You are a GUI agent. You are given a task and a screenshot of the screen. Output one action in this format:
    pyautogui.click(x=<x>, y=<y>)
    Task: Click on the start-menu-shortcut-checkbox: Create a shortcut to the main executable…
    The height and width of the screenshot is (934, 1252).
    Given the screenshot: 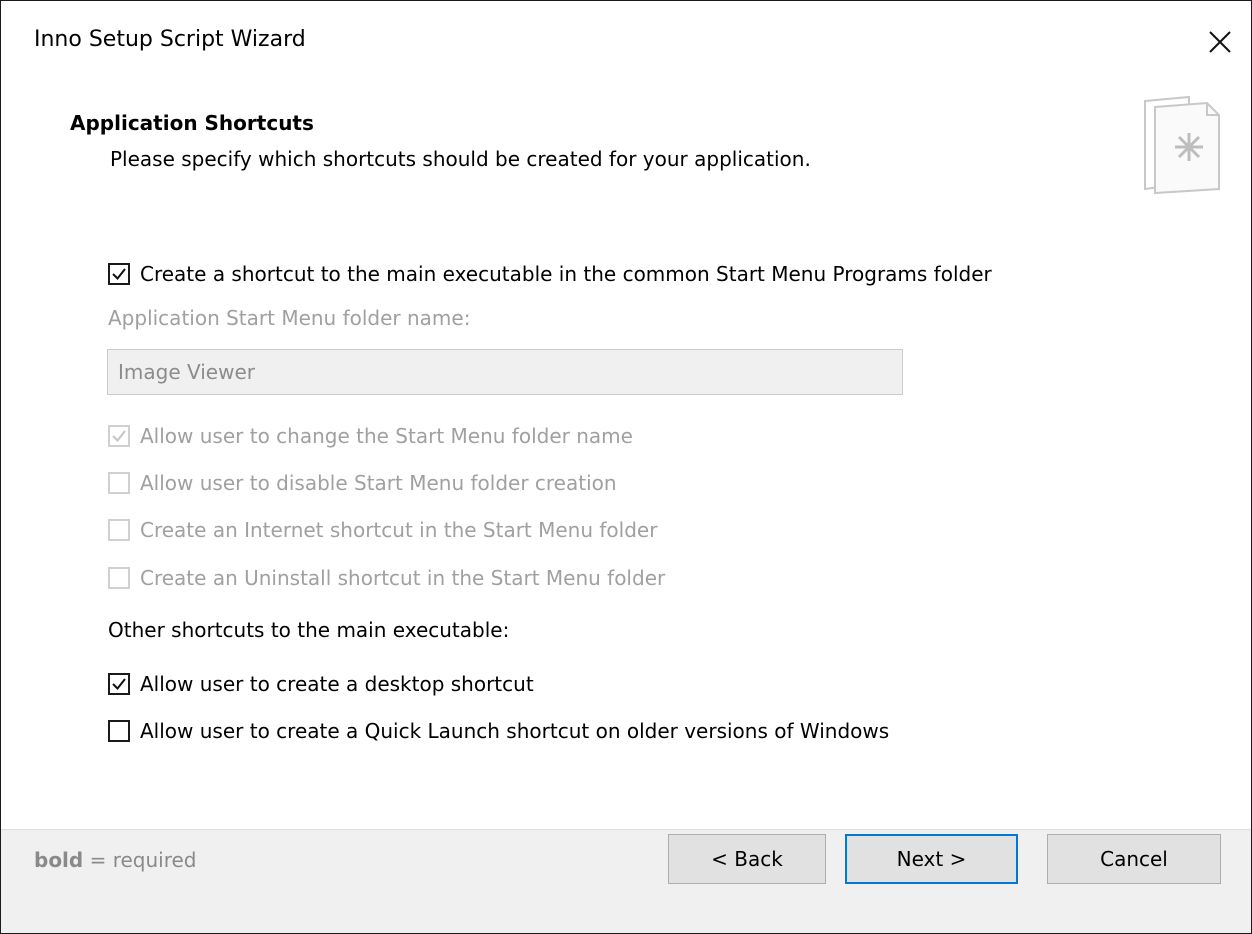 What is the action you would take?
    pyautogui.click(x=550, y=274)
    